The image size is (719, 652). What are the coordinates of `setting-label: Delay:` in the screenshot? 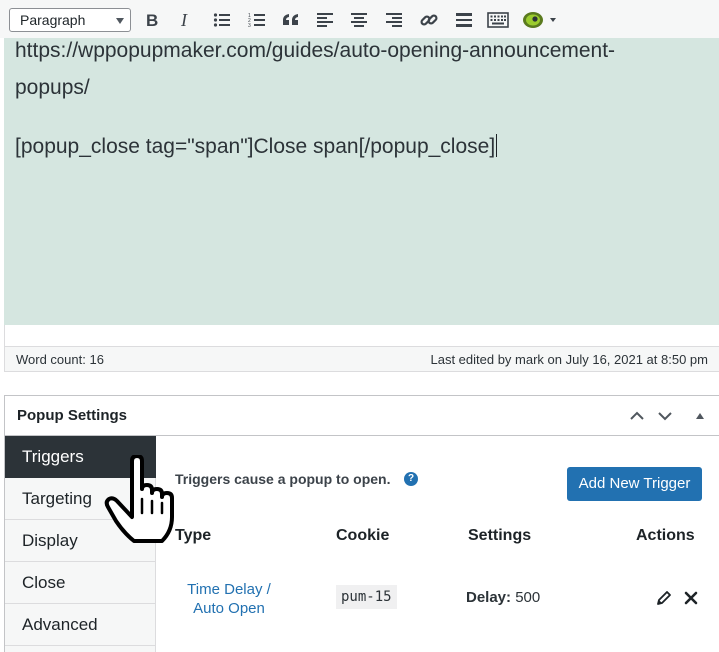 It's located at (489, 597).